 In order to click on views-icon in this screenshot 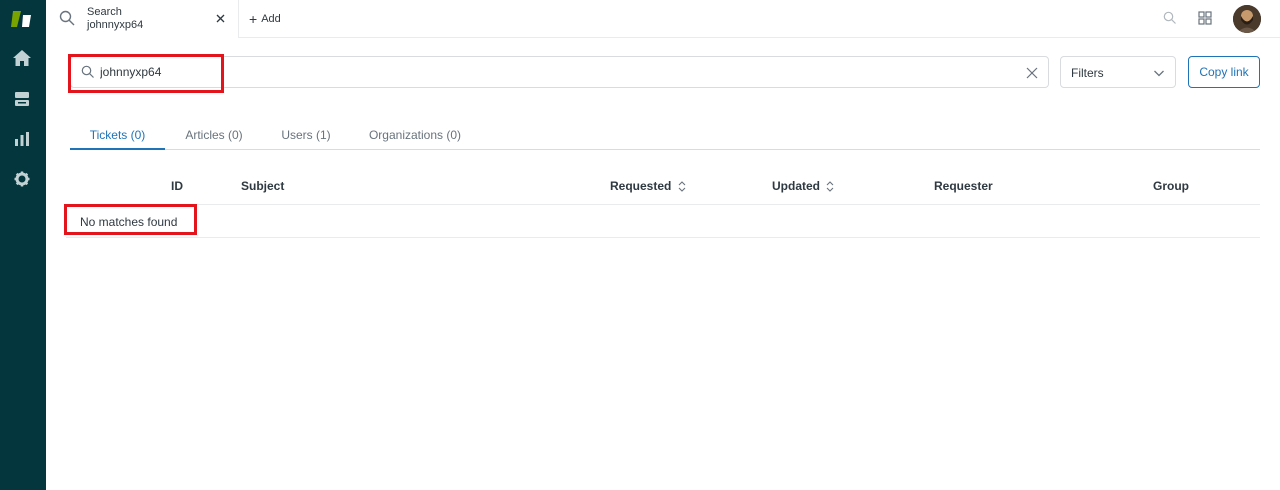, I will do `click(22, 99)`.